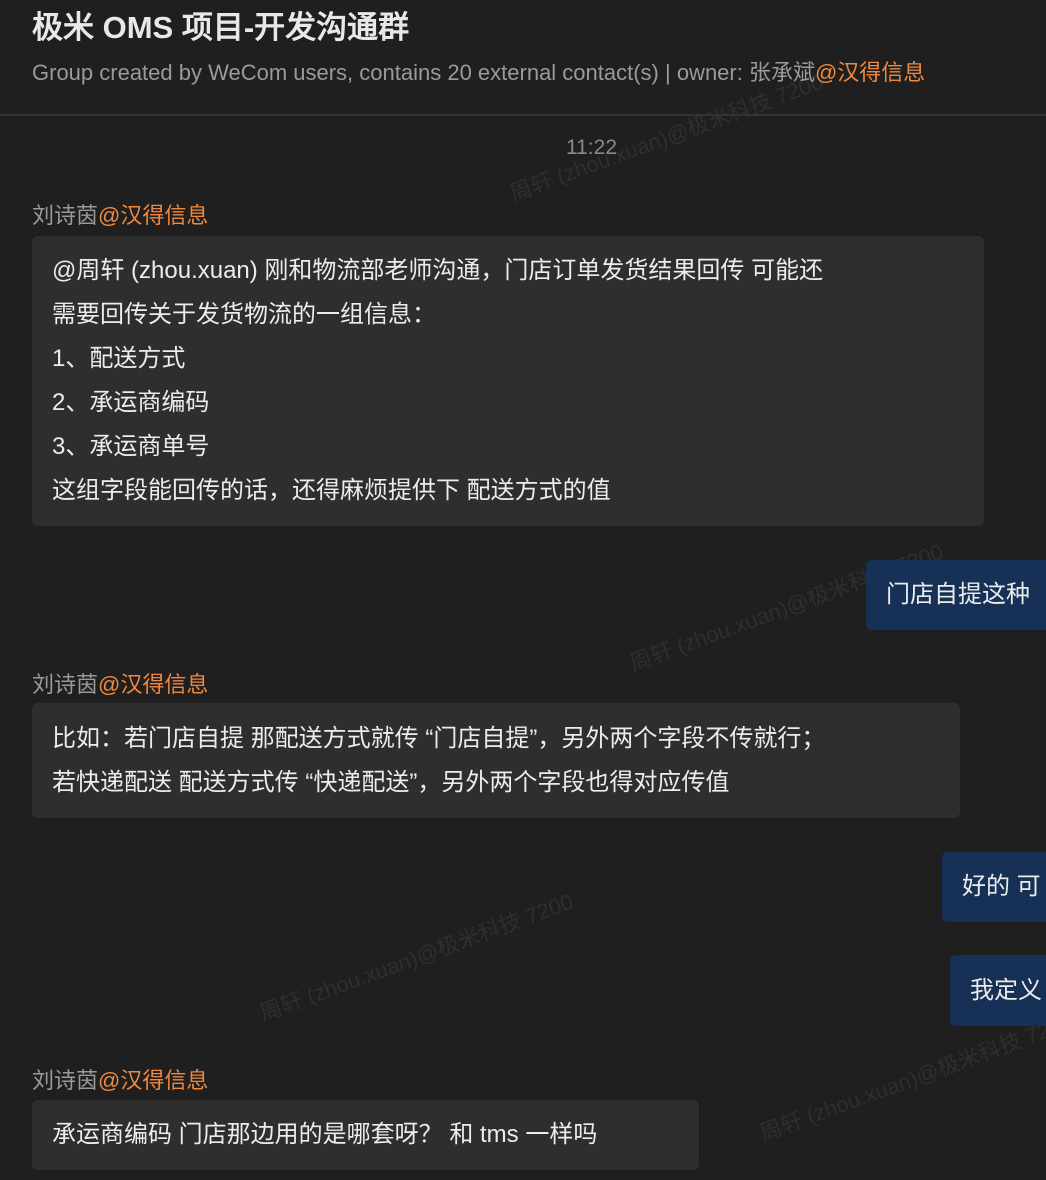 This screenshot has width=1046, height=1180. Describe the element at coordinates (439, 738) in the screenshot. I see `message-line: 比如：若门店自提 那配送方式就传 “门店自提”，另外两个字段不传就行；` at that location.